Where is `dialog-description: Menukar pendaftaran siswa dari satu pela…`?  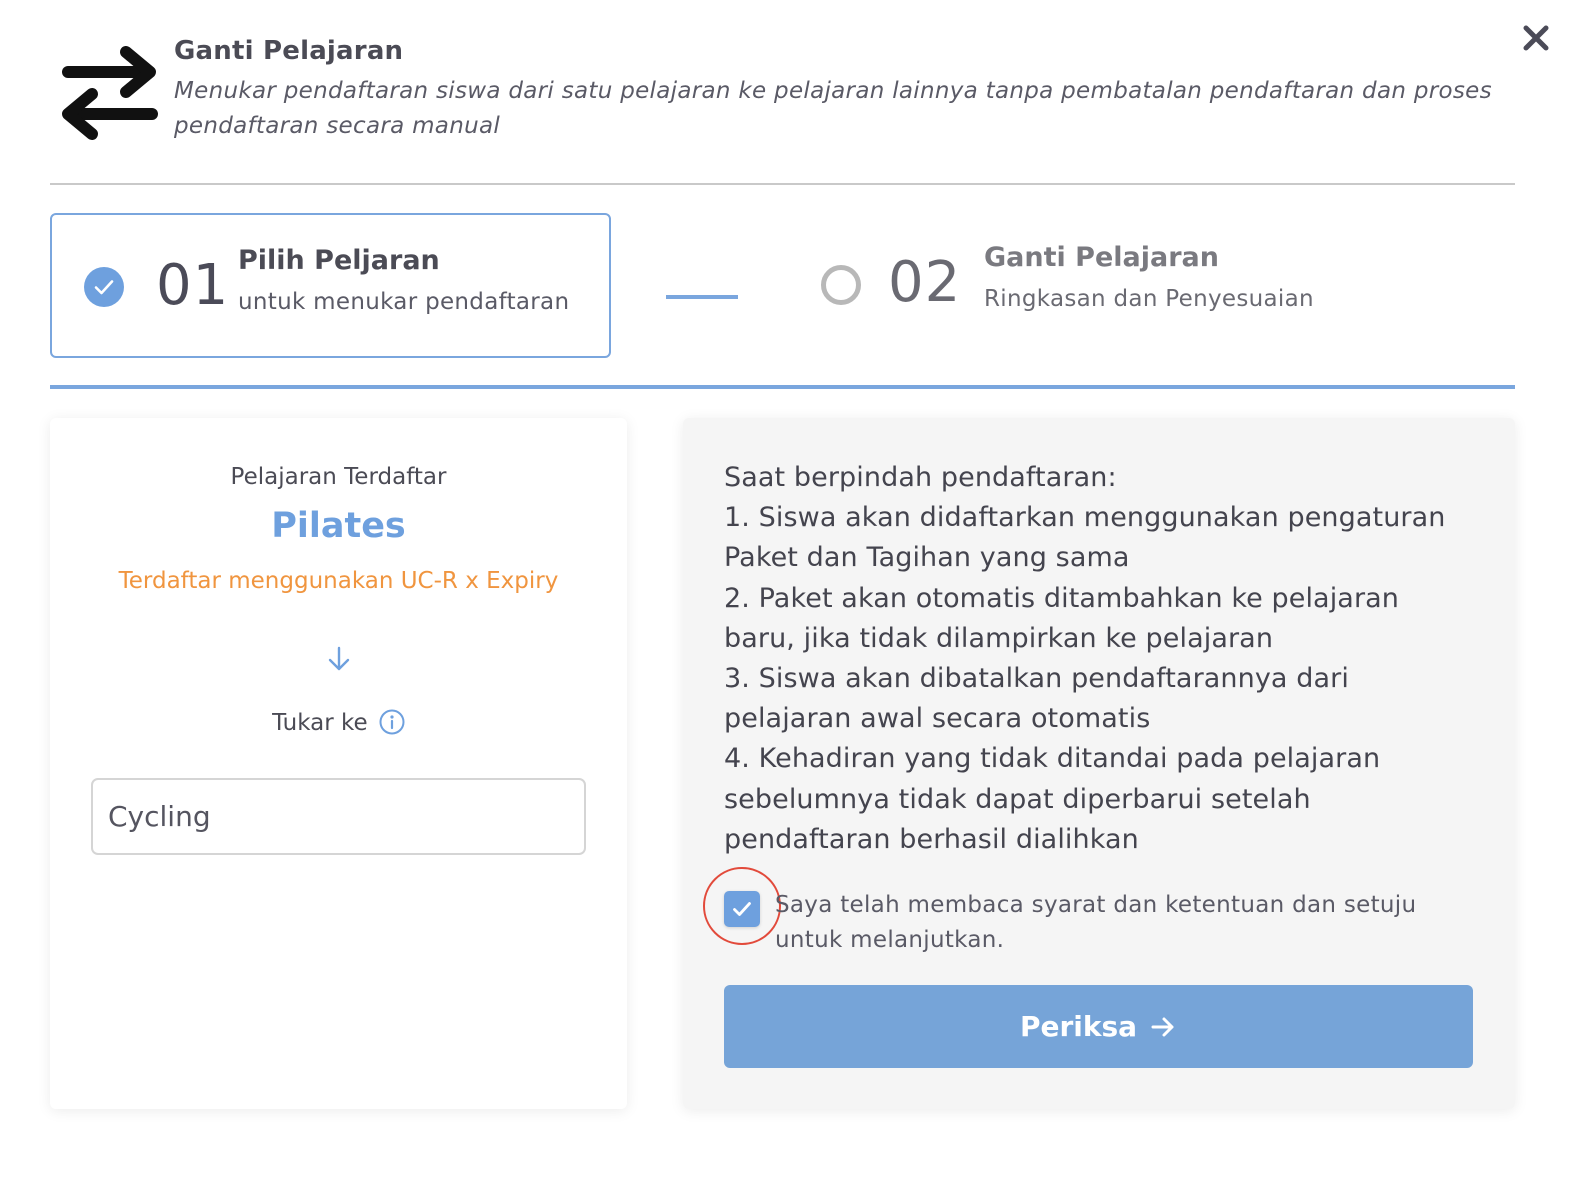
dialog-description: Menukar pendaftaran siswa dari satu pela… is located at coordinates (833, 108).